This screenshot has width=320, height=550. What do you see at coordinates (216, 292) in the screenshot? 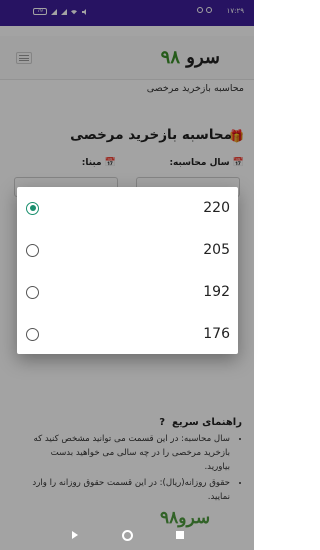
I see `option-value: 192` at bounding box center [216, 292].